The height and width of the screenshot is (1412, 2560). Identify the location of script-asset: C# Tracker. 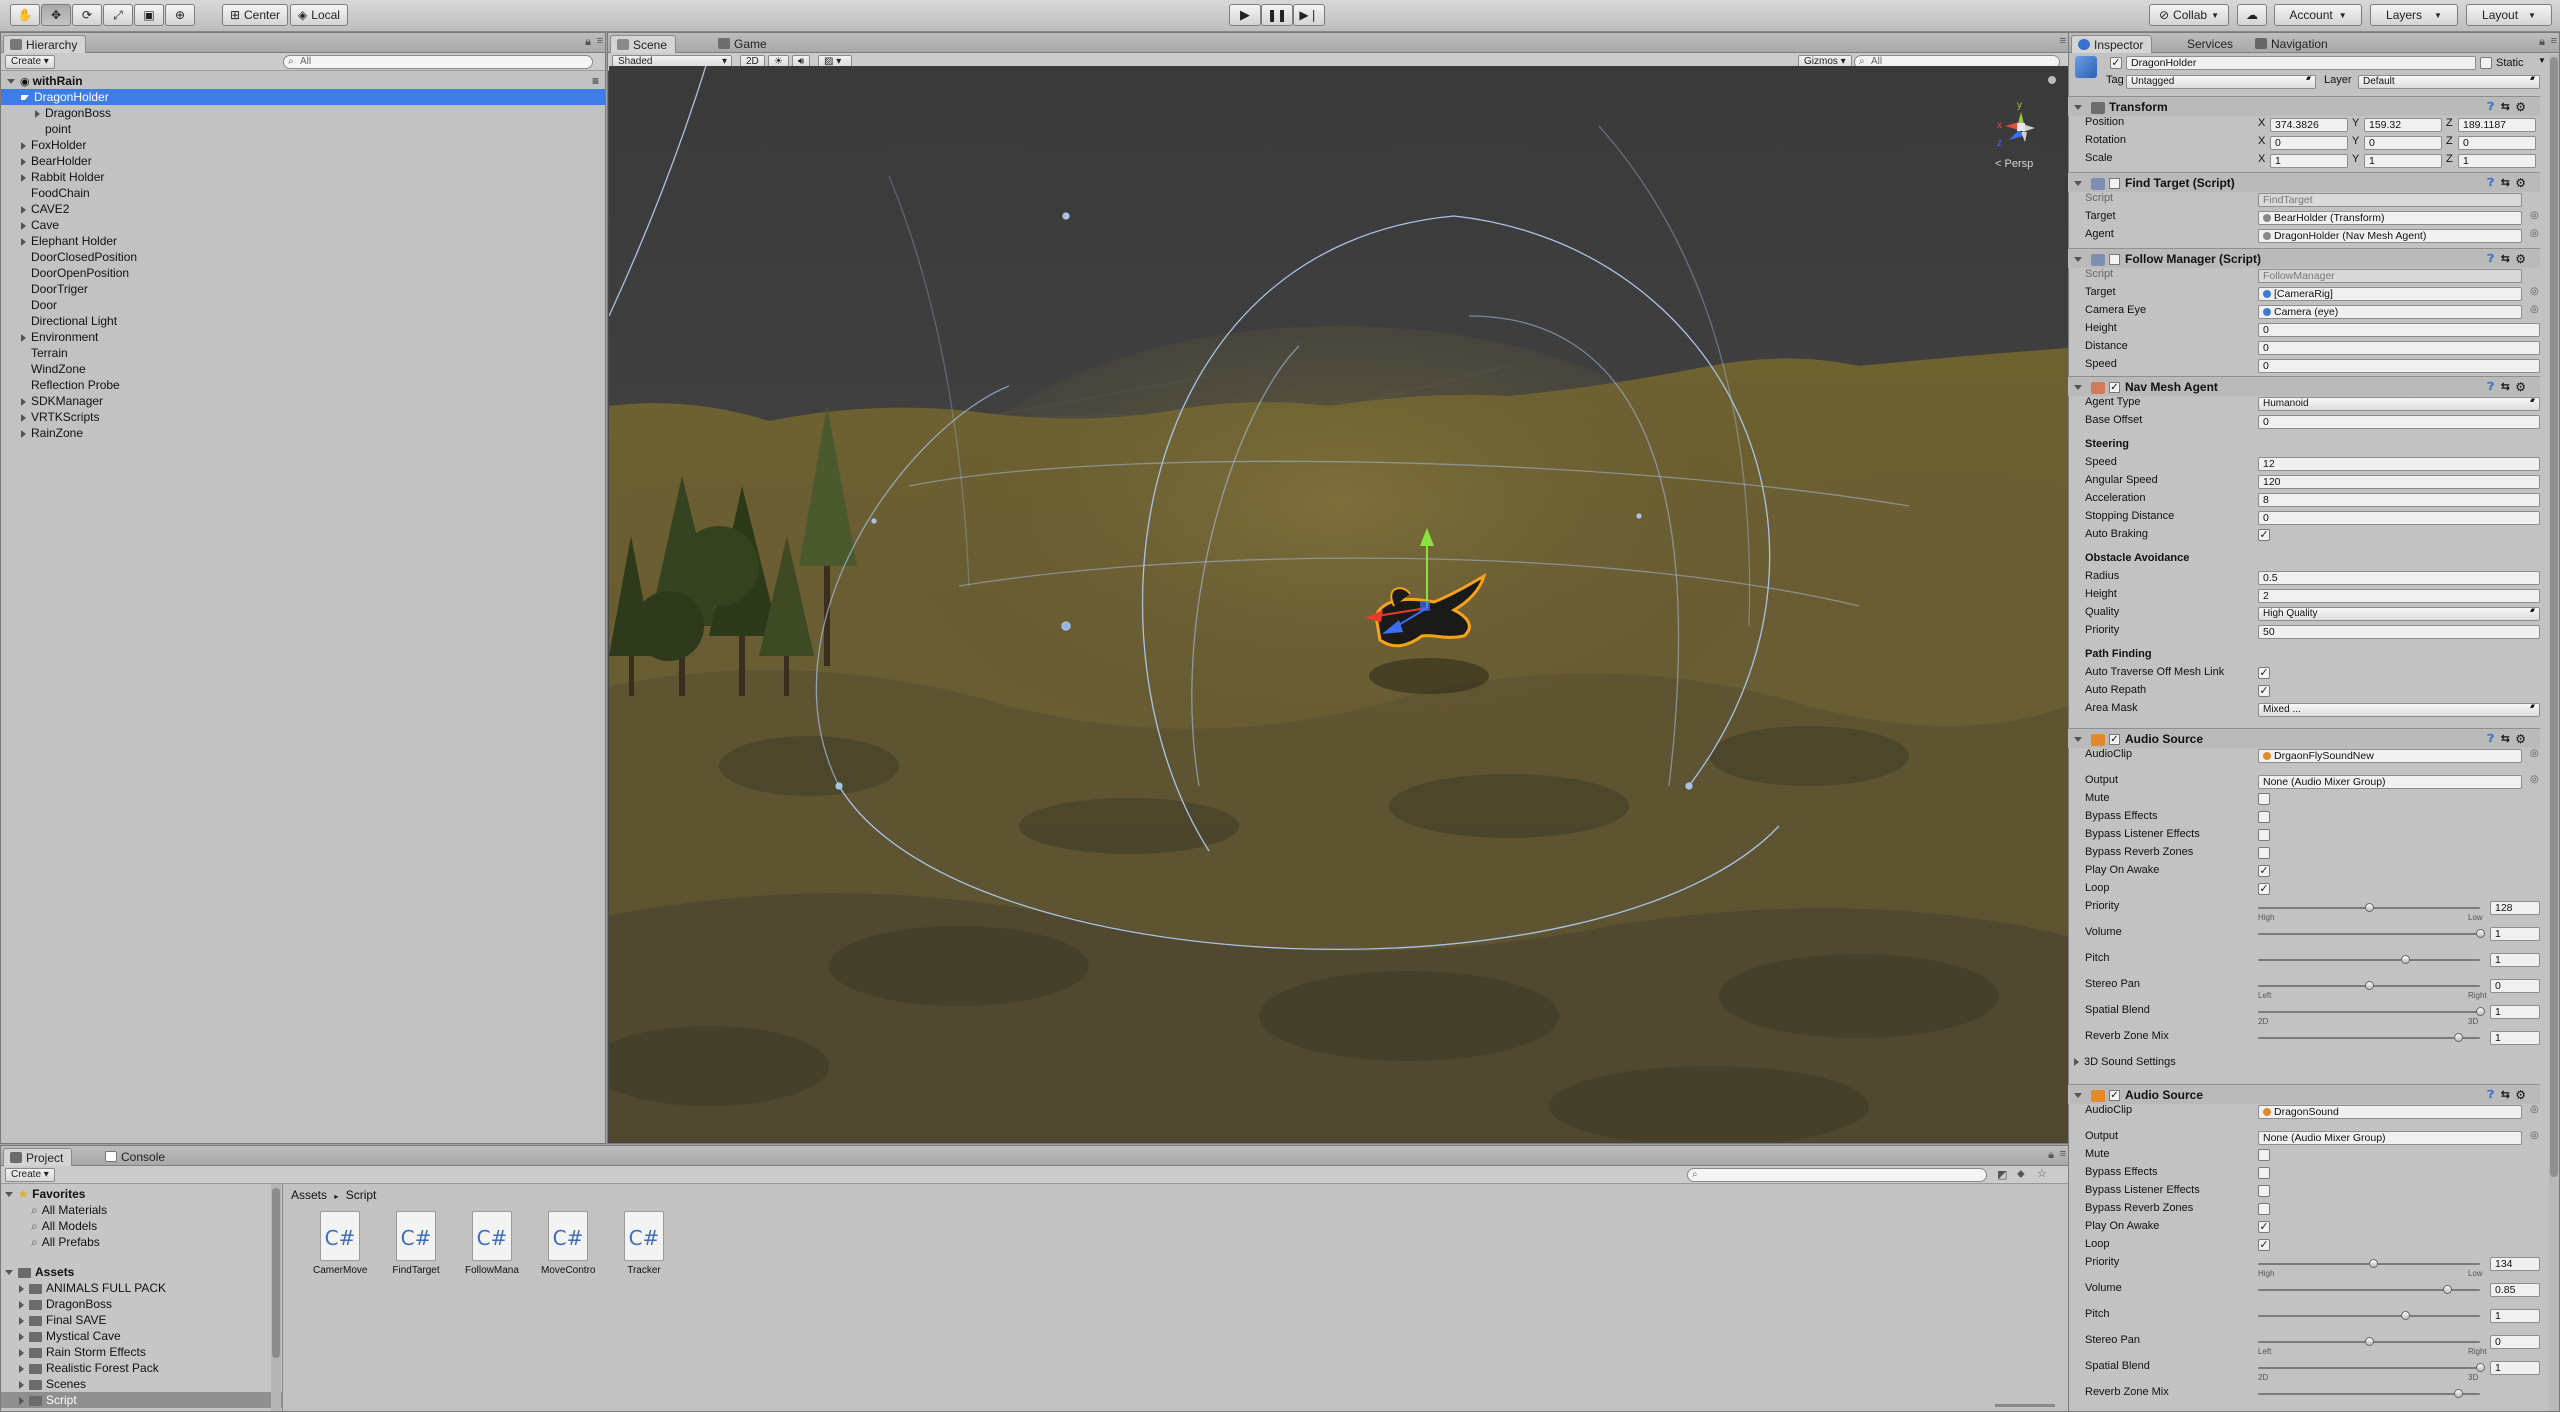
(644, 1243).